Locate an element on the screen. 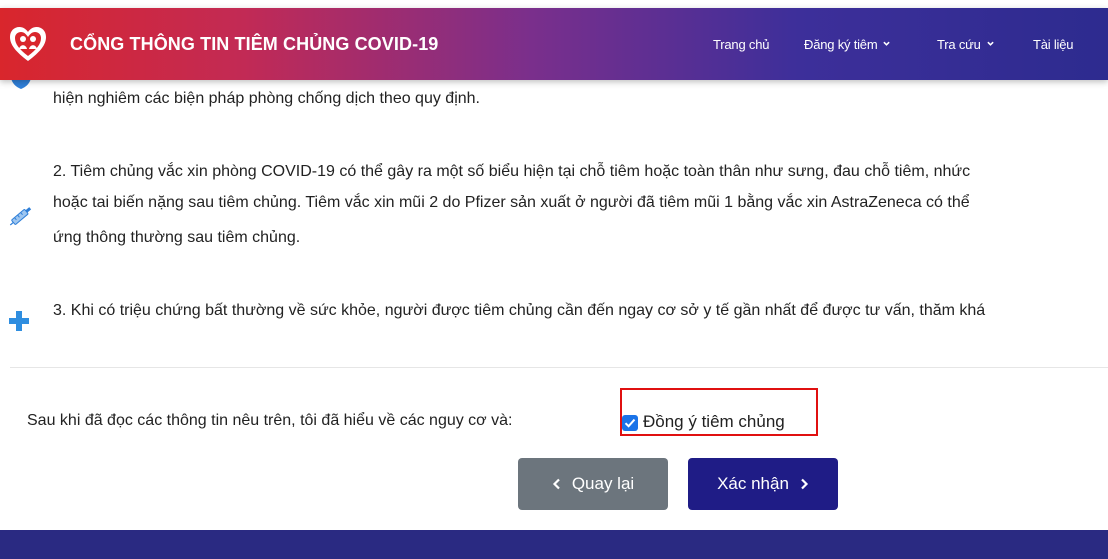 This screenshot has height=559, width=1108. nav-item-lookup: Tra cứu is located at coordinates (965, 44).